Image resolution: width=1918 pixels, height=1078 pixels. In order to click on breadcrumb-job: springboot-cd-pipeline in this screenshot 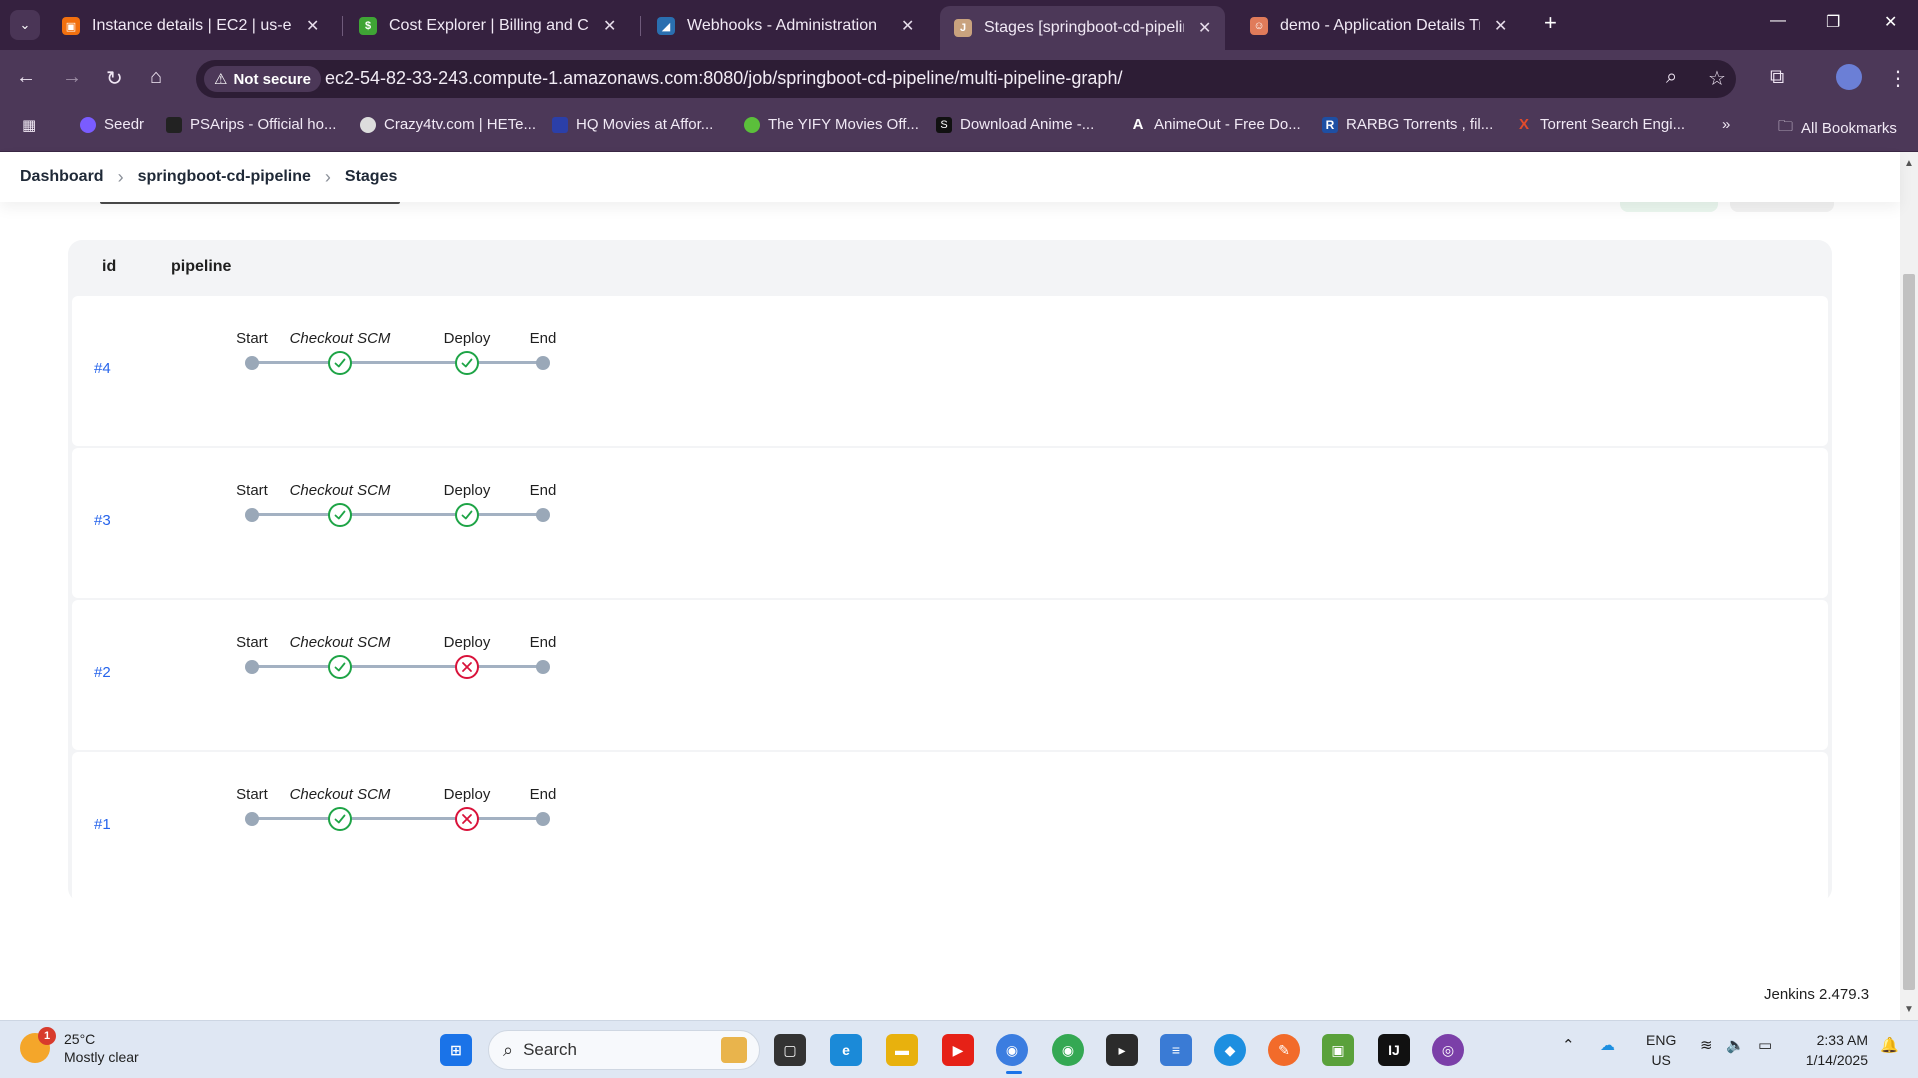, I will do `click(224, 177)`.